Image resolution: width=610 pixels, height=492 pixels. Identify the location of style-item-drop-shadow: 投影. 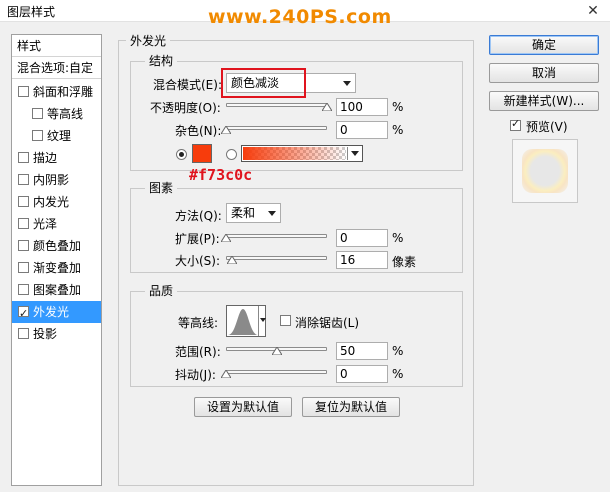
(56, 334).